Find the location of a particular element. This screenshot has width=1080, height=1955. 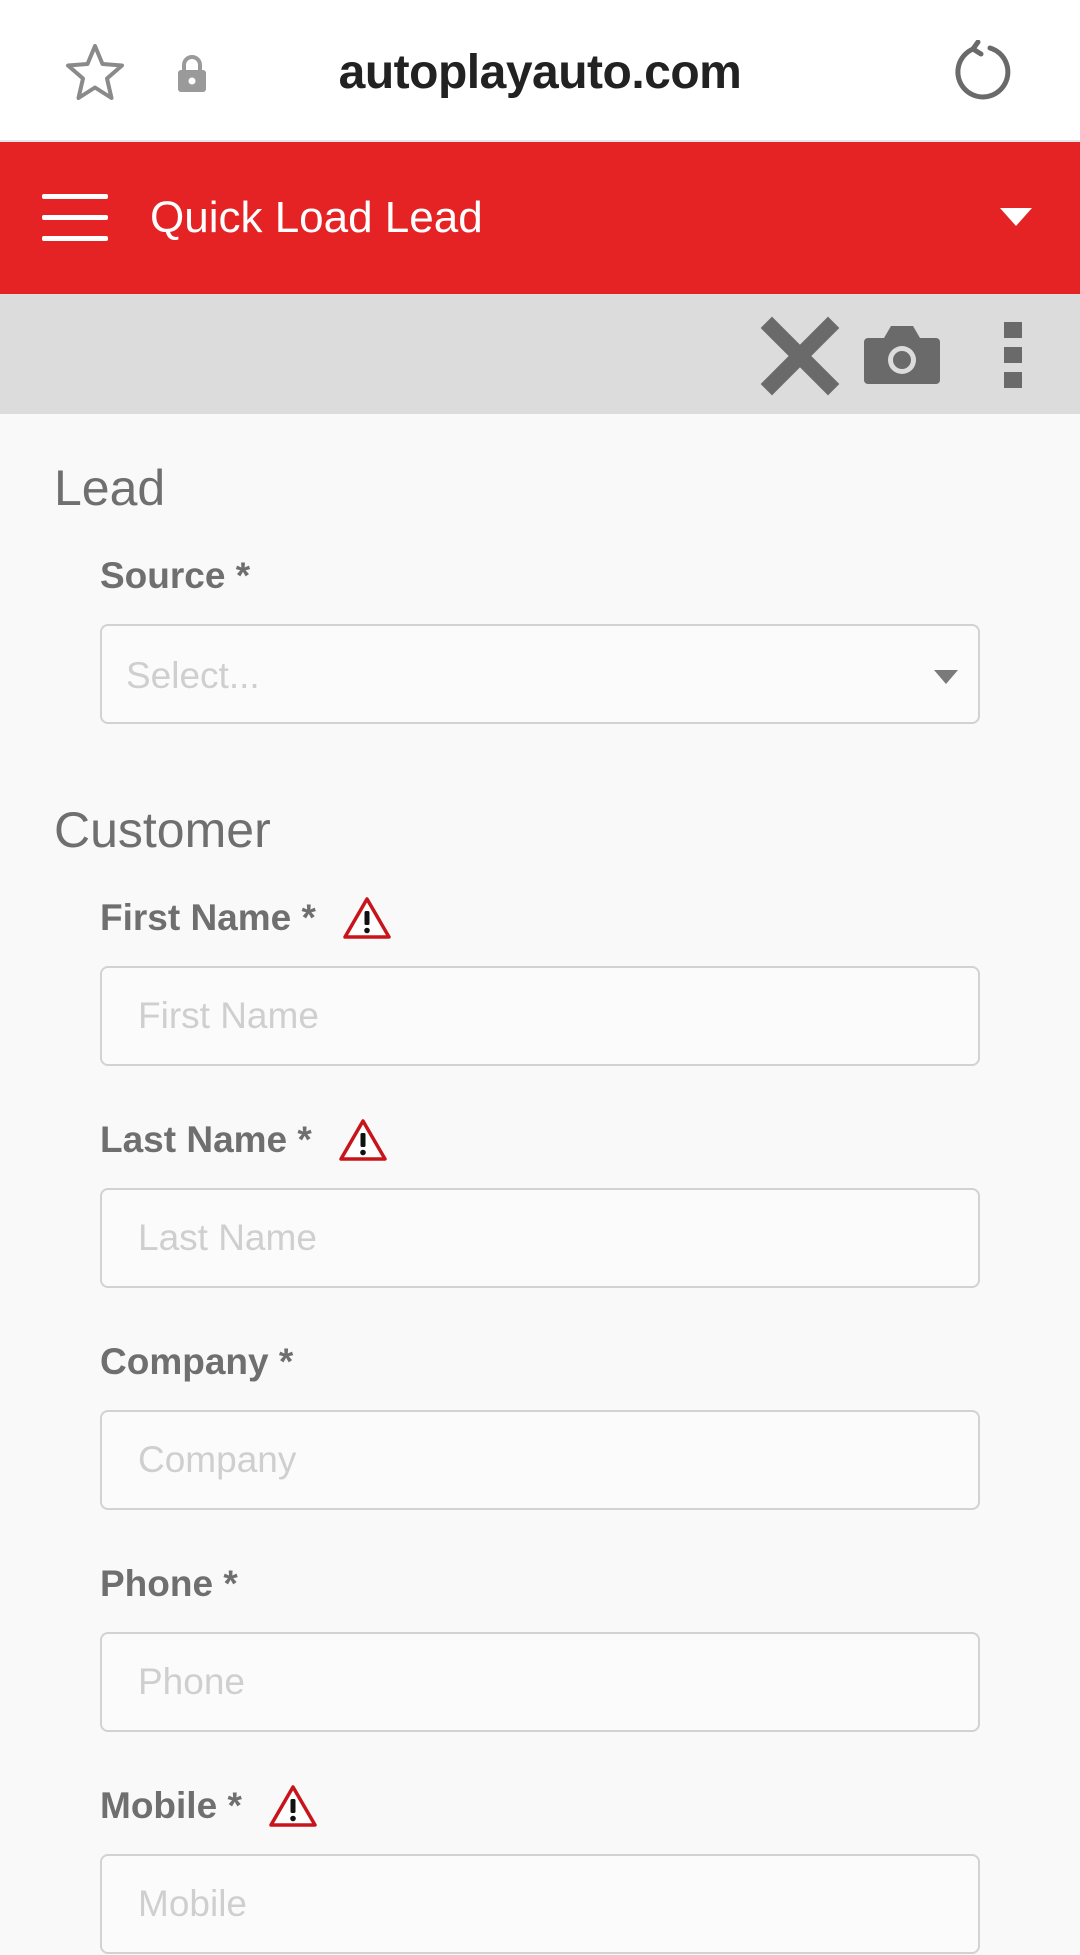

company-label: Company * is located at coordinates (197, 1361).